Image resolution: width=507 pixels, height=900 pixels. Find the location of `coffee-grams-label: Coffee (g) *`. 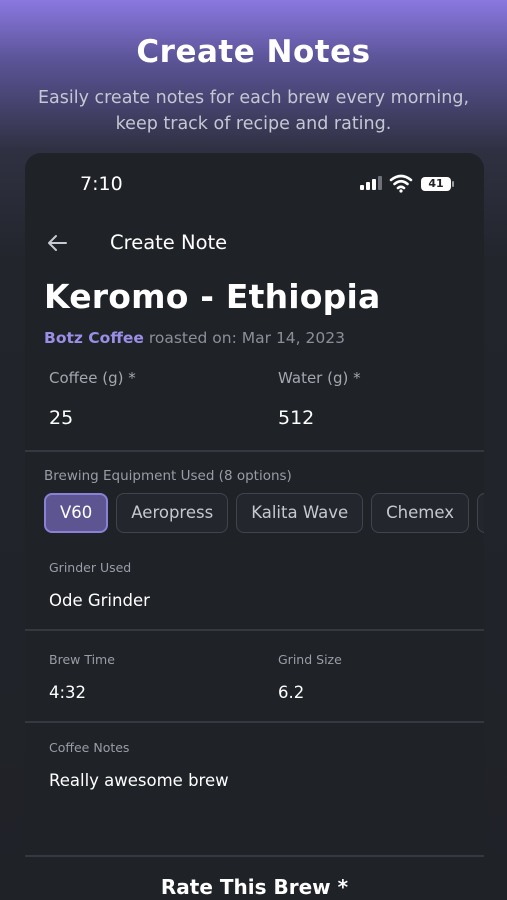

coffee-grams-label: Coffee (g) * is located at coordinates (92, 378).